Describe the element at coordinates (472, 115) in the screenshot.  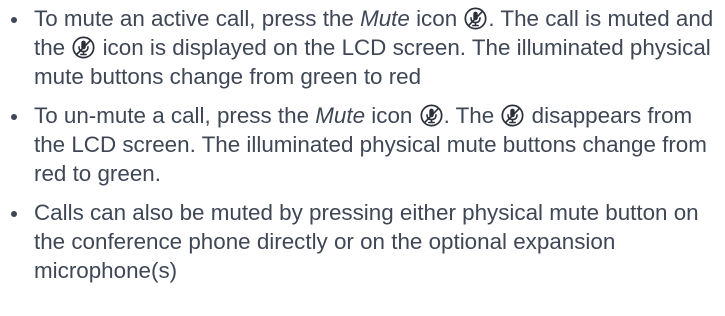
I see `text-run: . The` at that location.